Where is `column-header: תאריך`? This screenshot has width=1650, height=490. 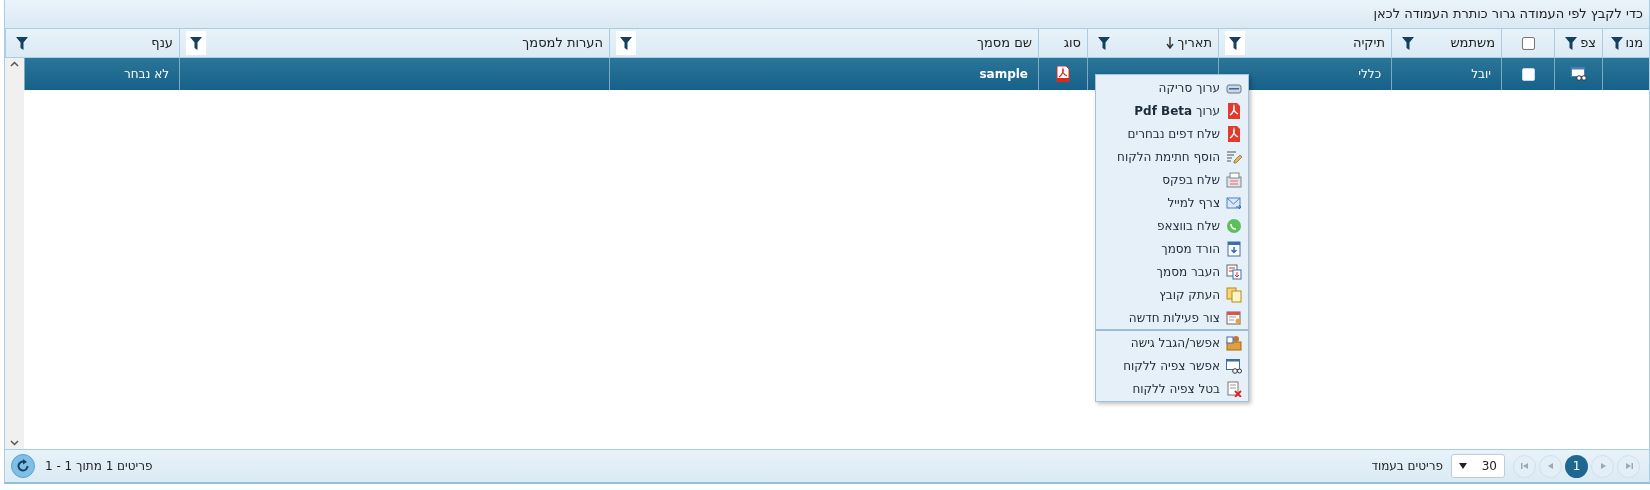
column-header: תאריך is located at coordinates (1194, 43).